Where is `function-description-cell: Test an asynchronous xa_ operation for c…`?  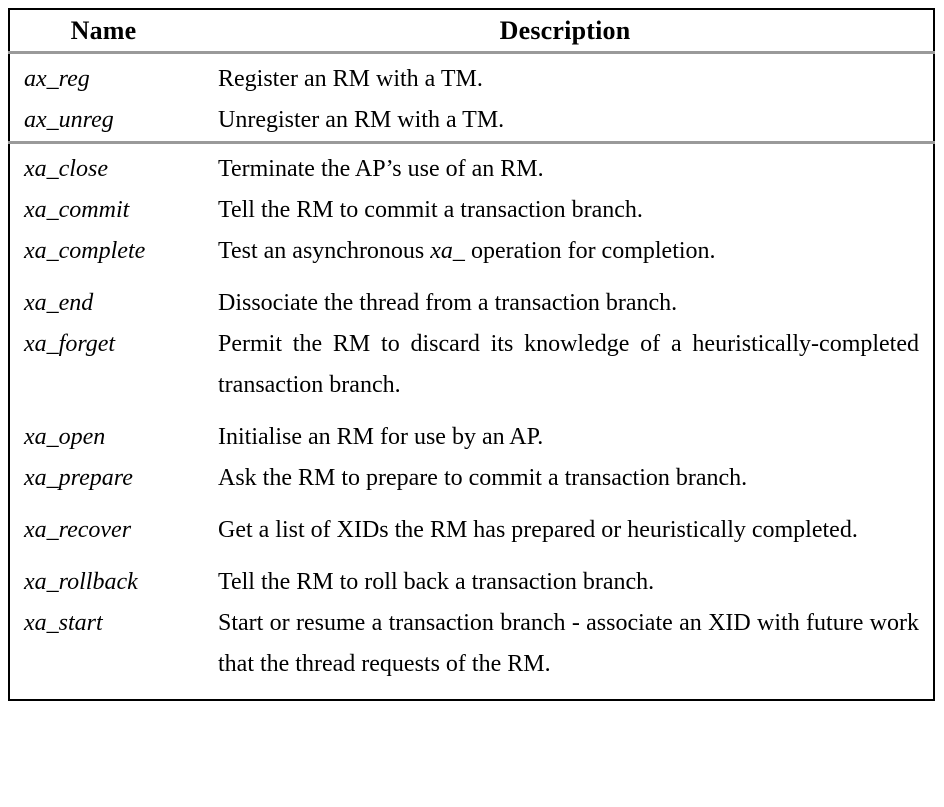 function-description-cell: Test an asynchronous xa_ operation for c… is located at coordinates (565, 257).